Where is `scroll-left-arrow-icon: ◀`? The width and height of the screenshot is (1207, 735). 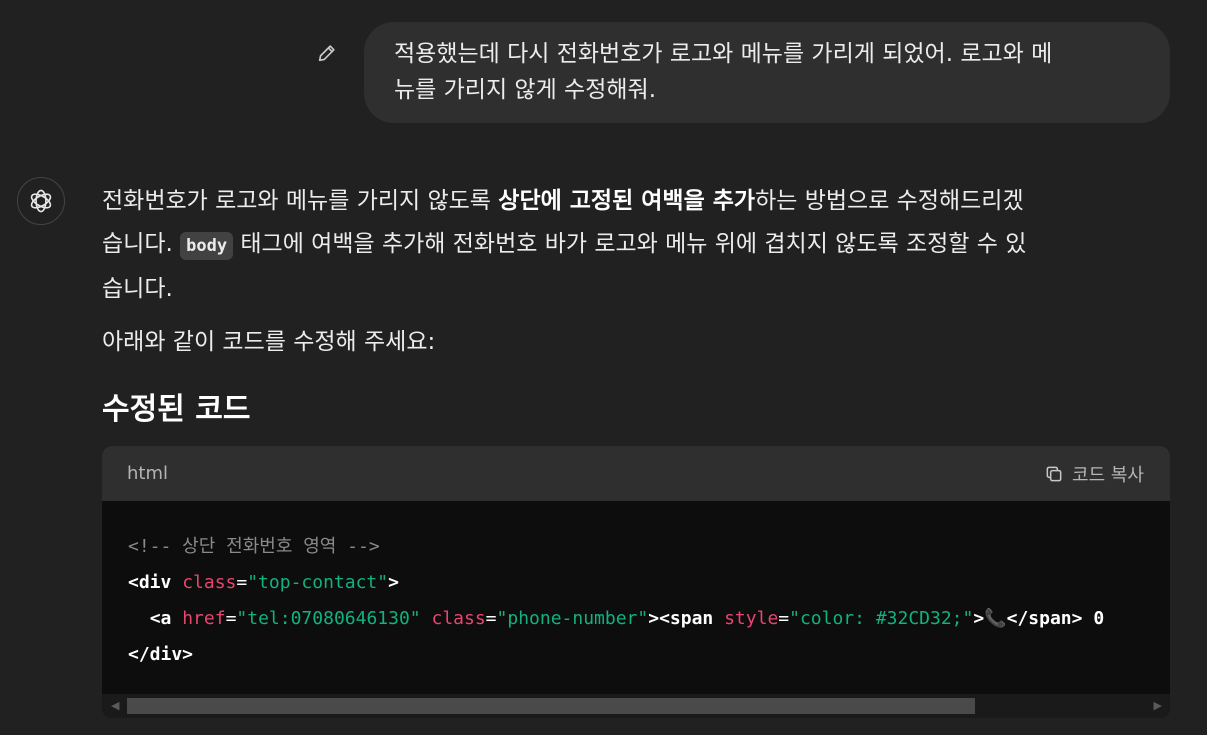 scroll-left-arrow-icon: ◀ is located at coordinates (115, 705).